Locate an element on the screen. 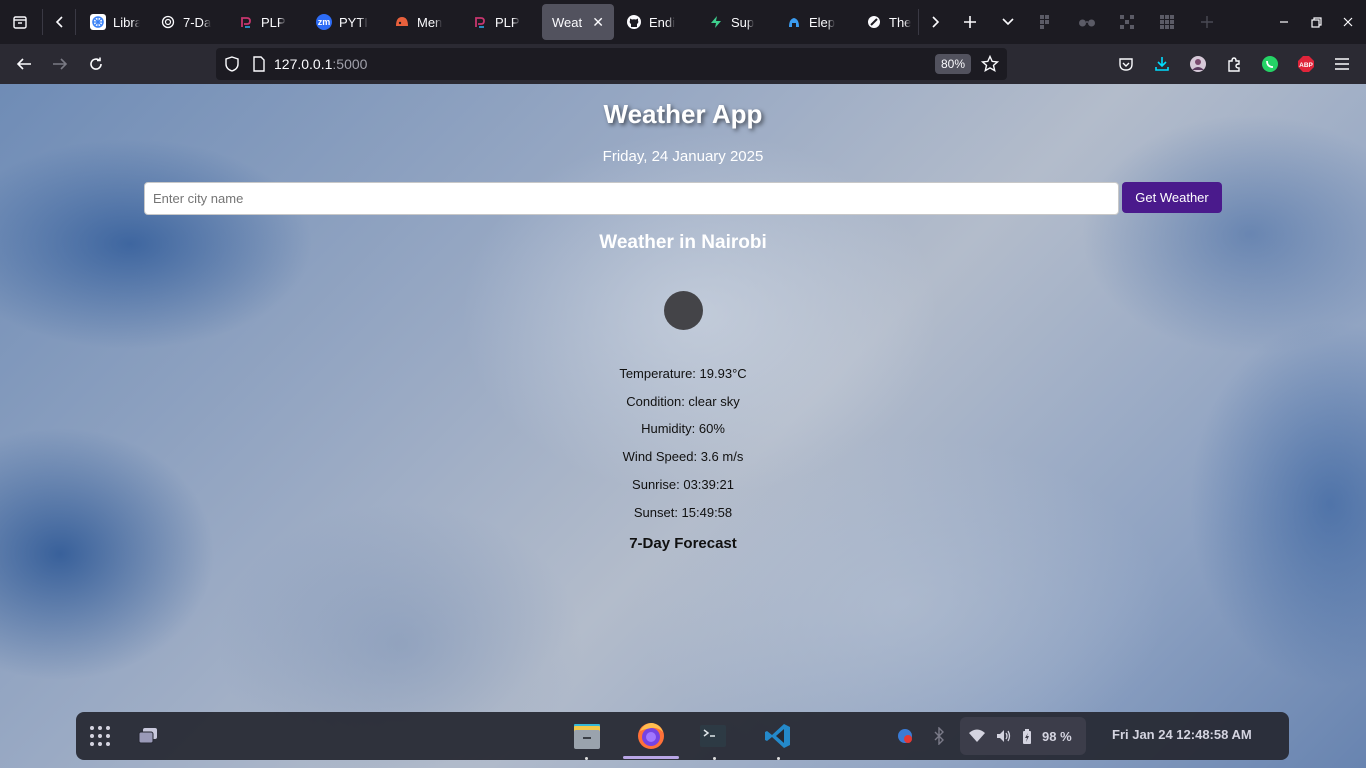 The image size is (1366, 768). back-icon is located at coordinates (24, 64).